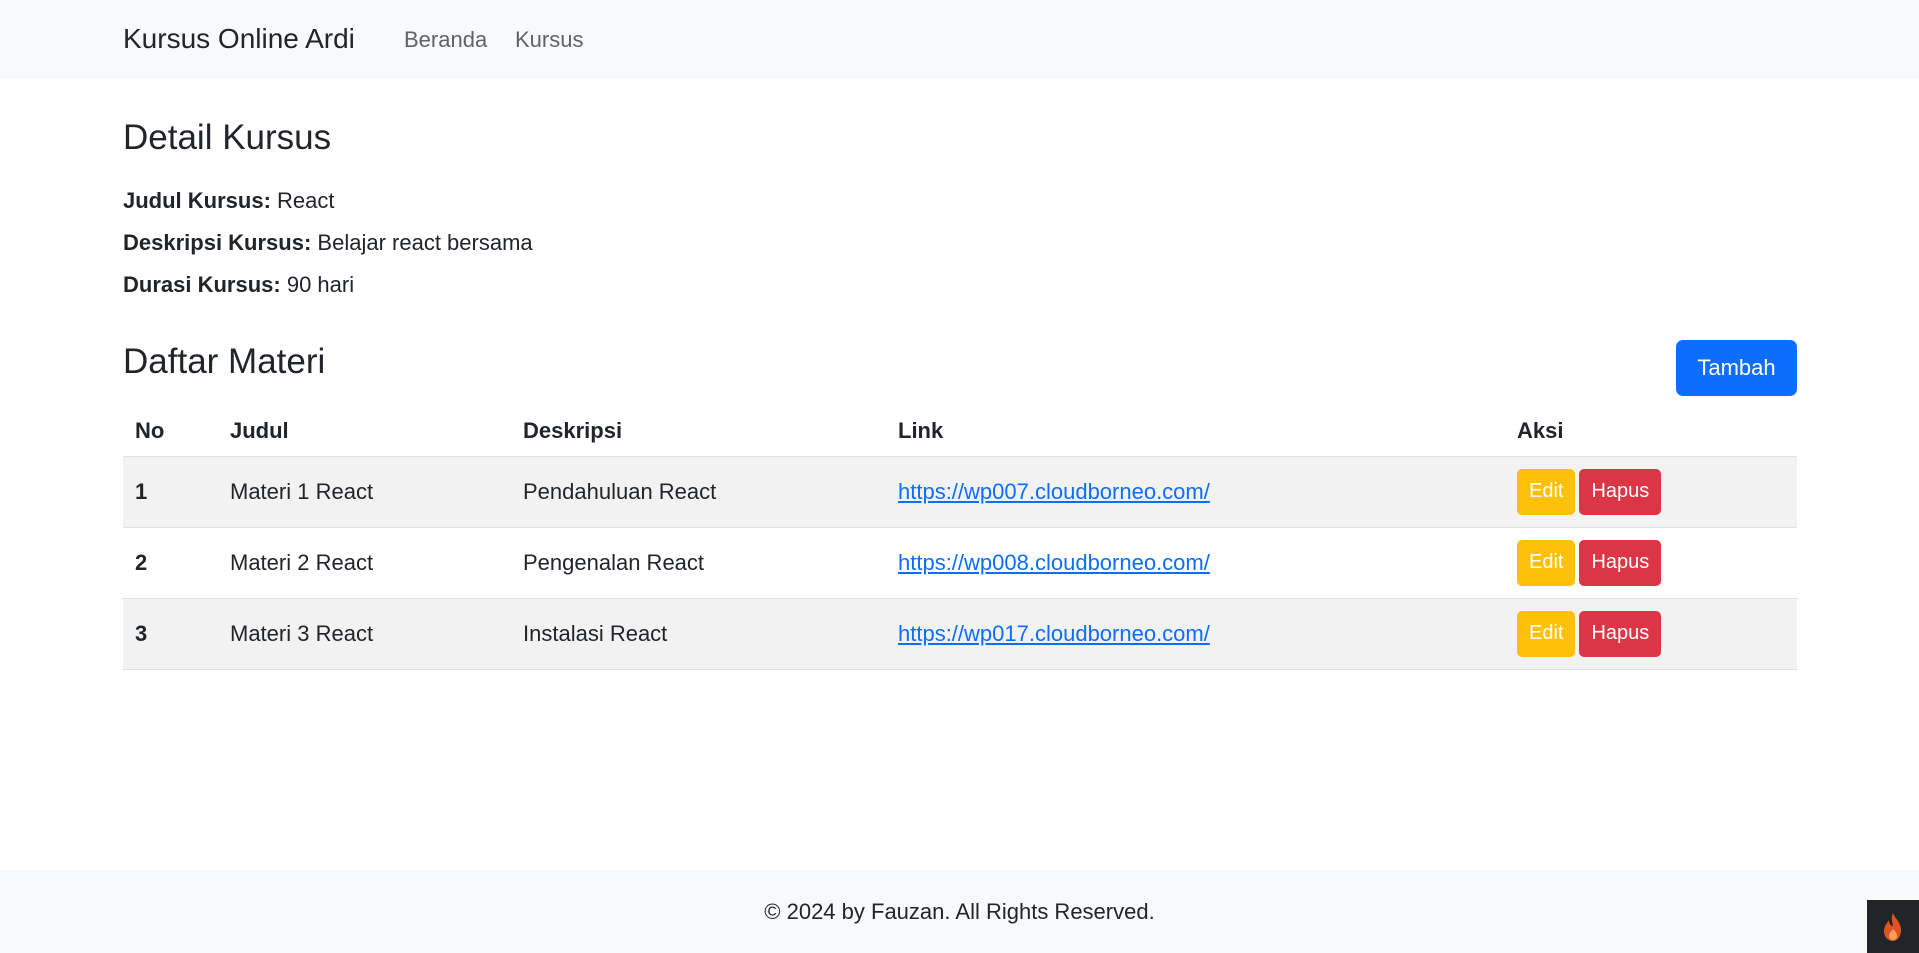 The width and height of the screenshot is (1919, 953). What do you see at coordinates (224, 361) in the screenshot?
I see `materi-heading: Daftar Materi` at bounding box center [224, 361].